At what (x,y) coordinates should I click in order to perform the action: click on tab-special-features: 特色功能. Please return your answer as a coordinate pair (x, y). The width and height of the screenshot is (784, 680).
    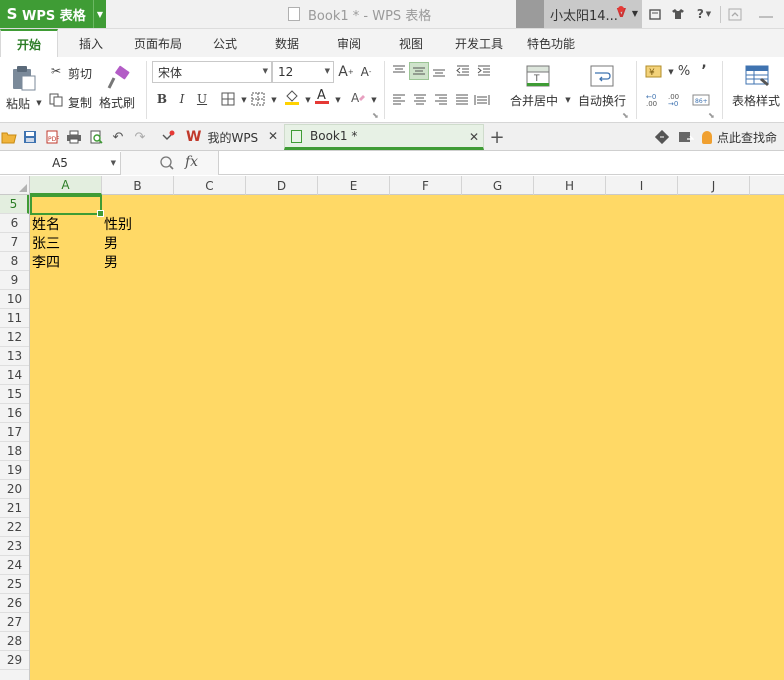
    Looking at the image, I should click on (551, 43).